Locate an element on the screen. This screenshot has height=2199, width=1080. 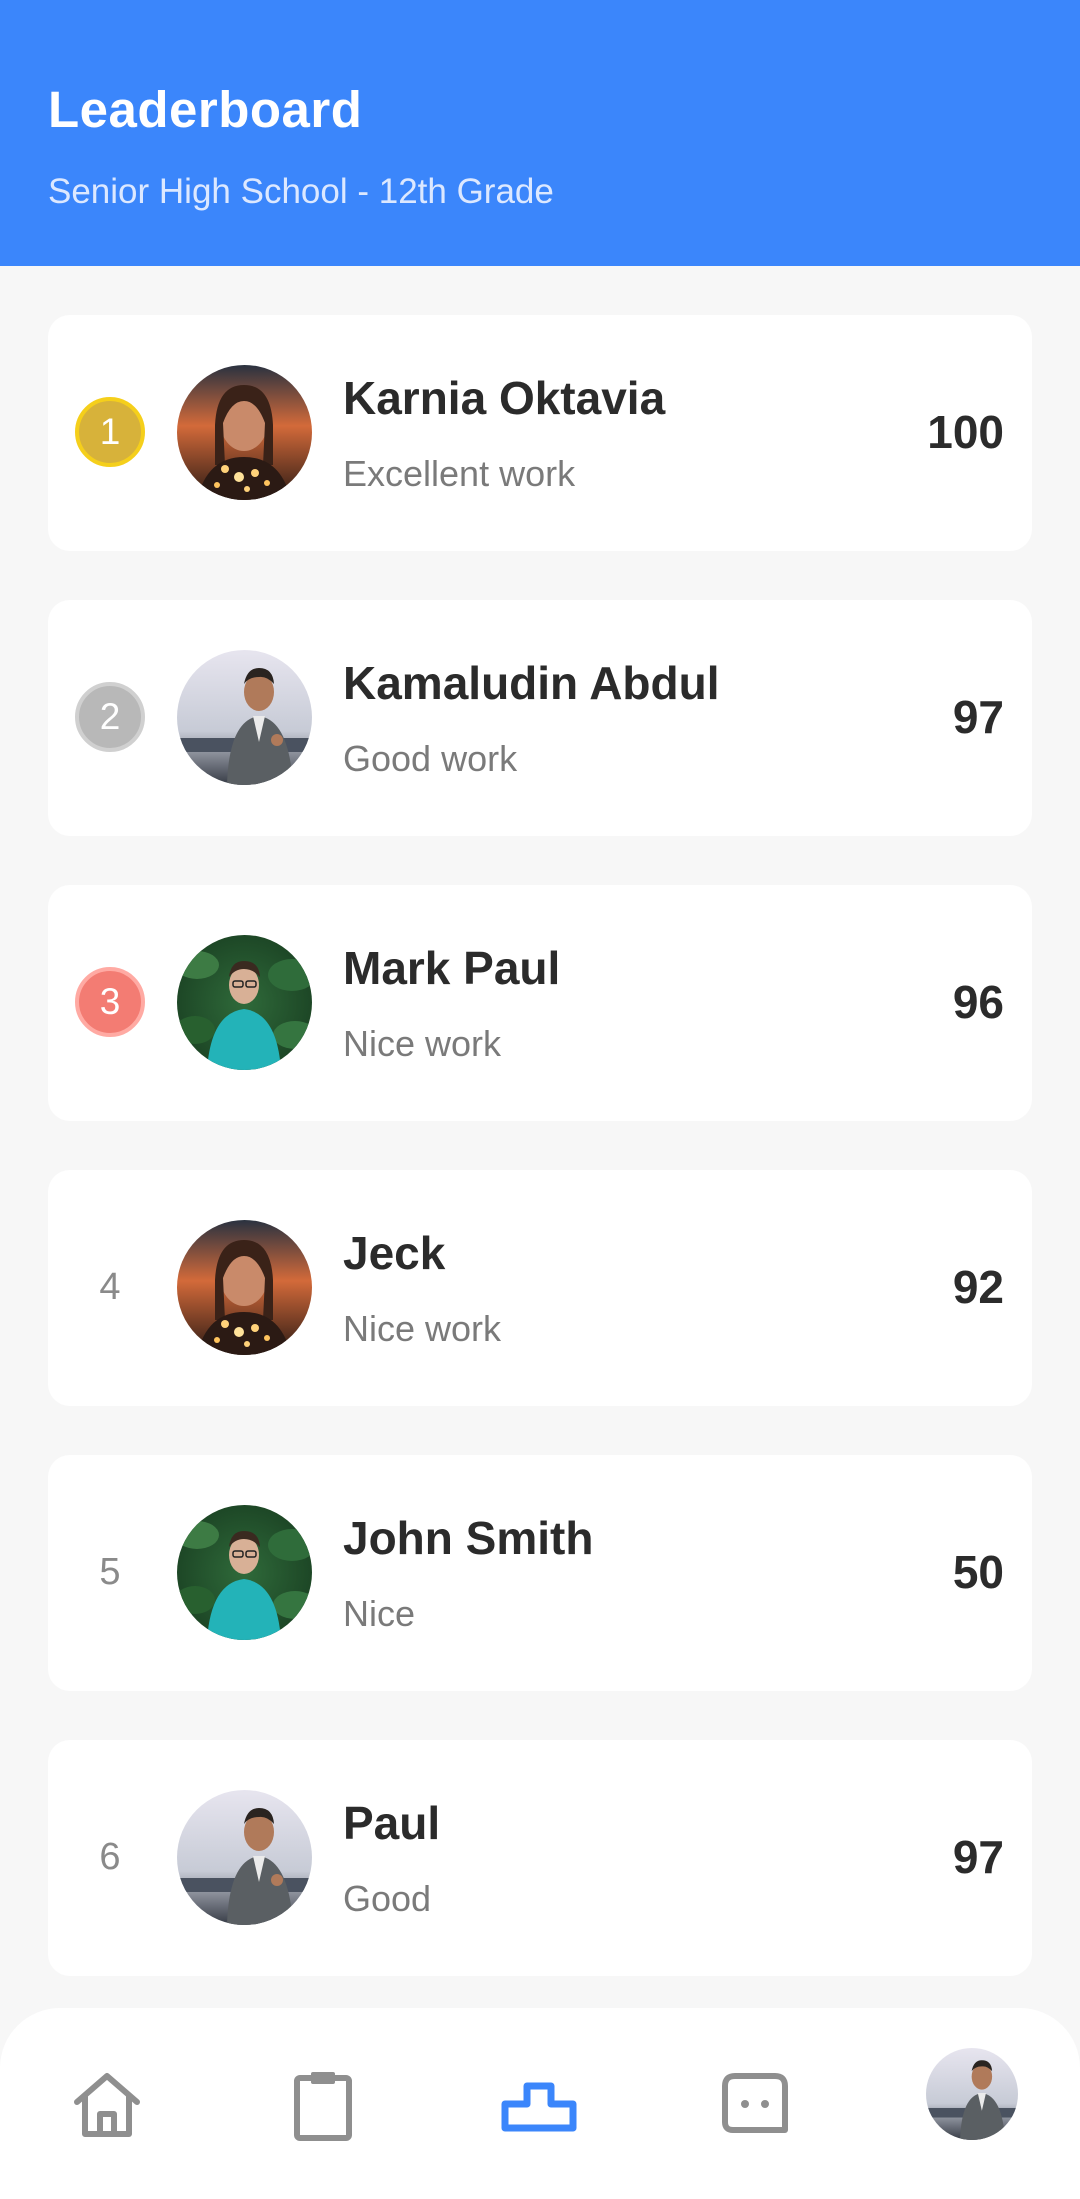
student-name: Kamaludin Abdul is located at coordinates (531, 683).